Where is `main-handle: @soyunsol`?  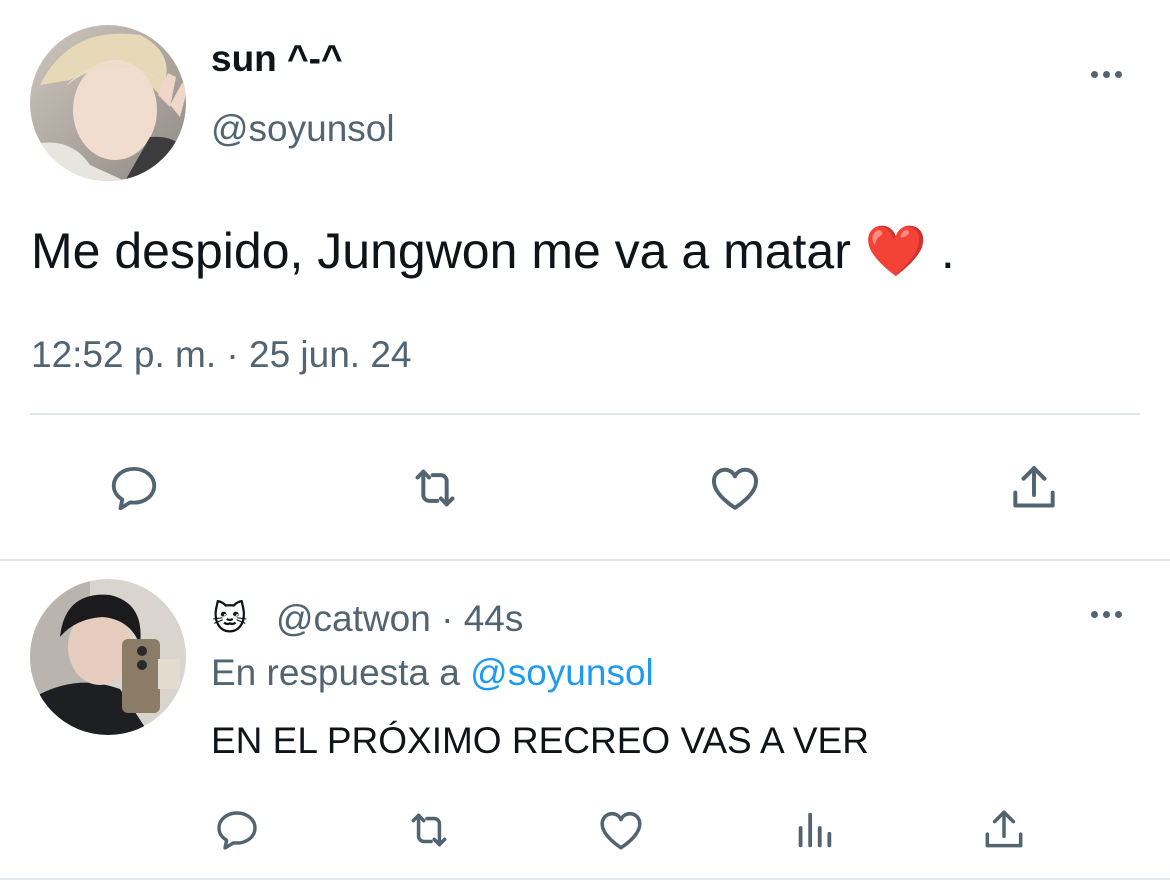 main-handle: @soyunsol is located at coordinates (303, 129).